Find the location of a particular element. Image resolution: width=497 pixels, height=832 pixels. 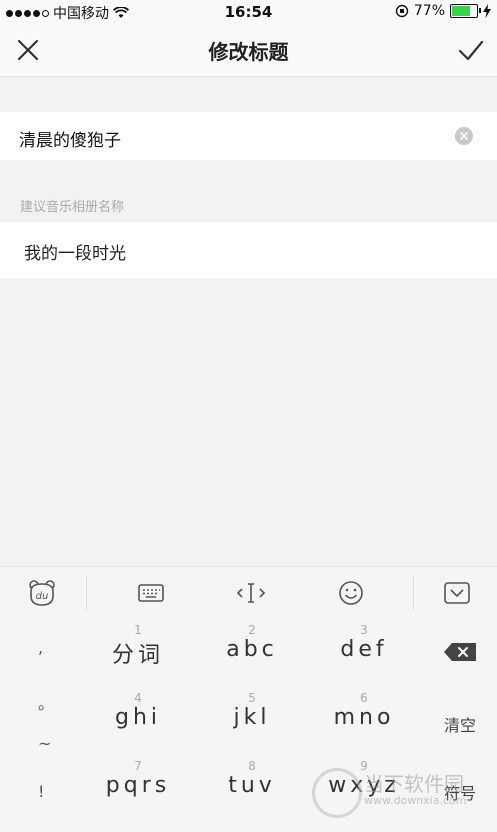

battery-icon is located at coordinates (465, 11).